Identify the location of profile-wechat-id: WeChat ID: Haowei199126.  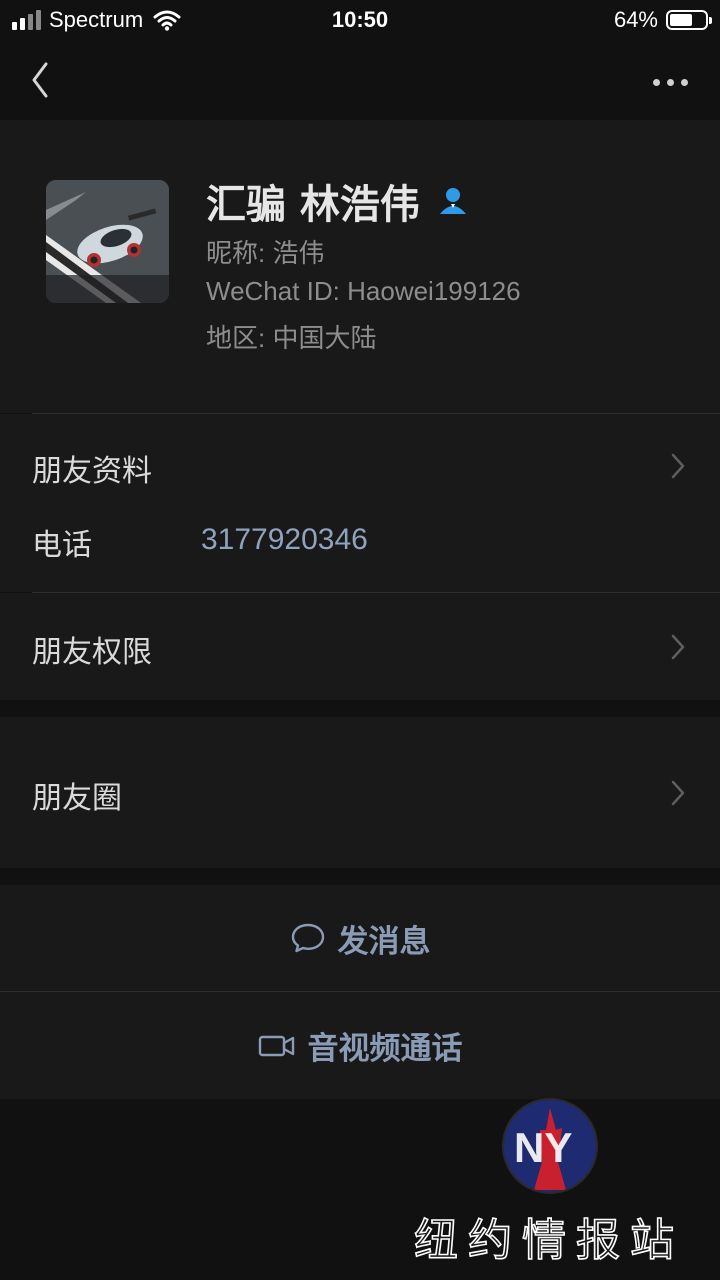
(363, 291).